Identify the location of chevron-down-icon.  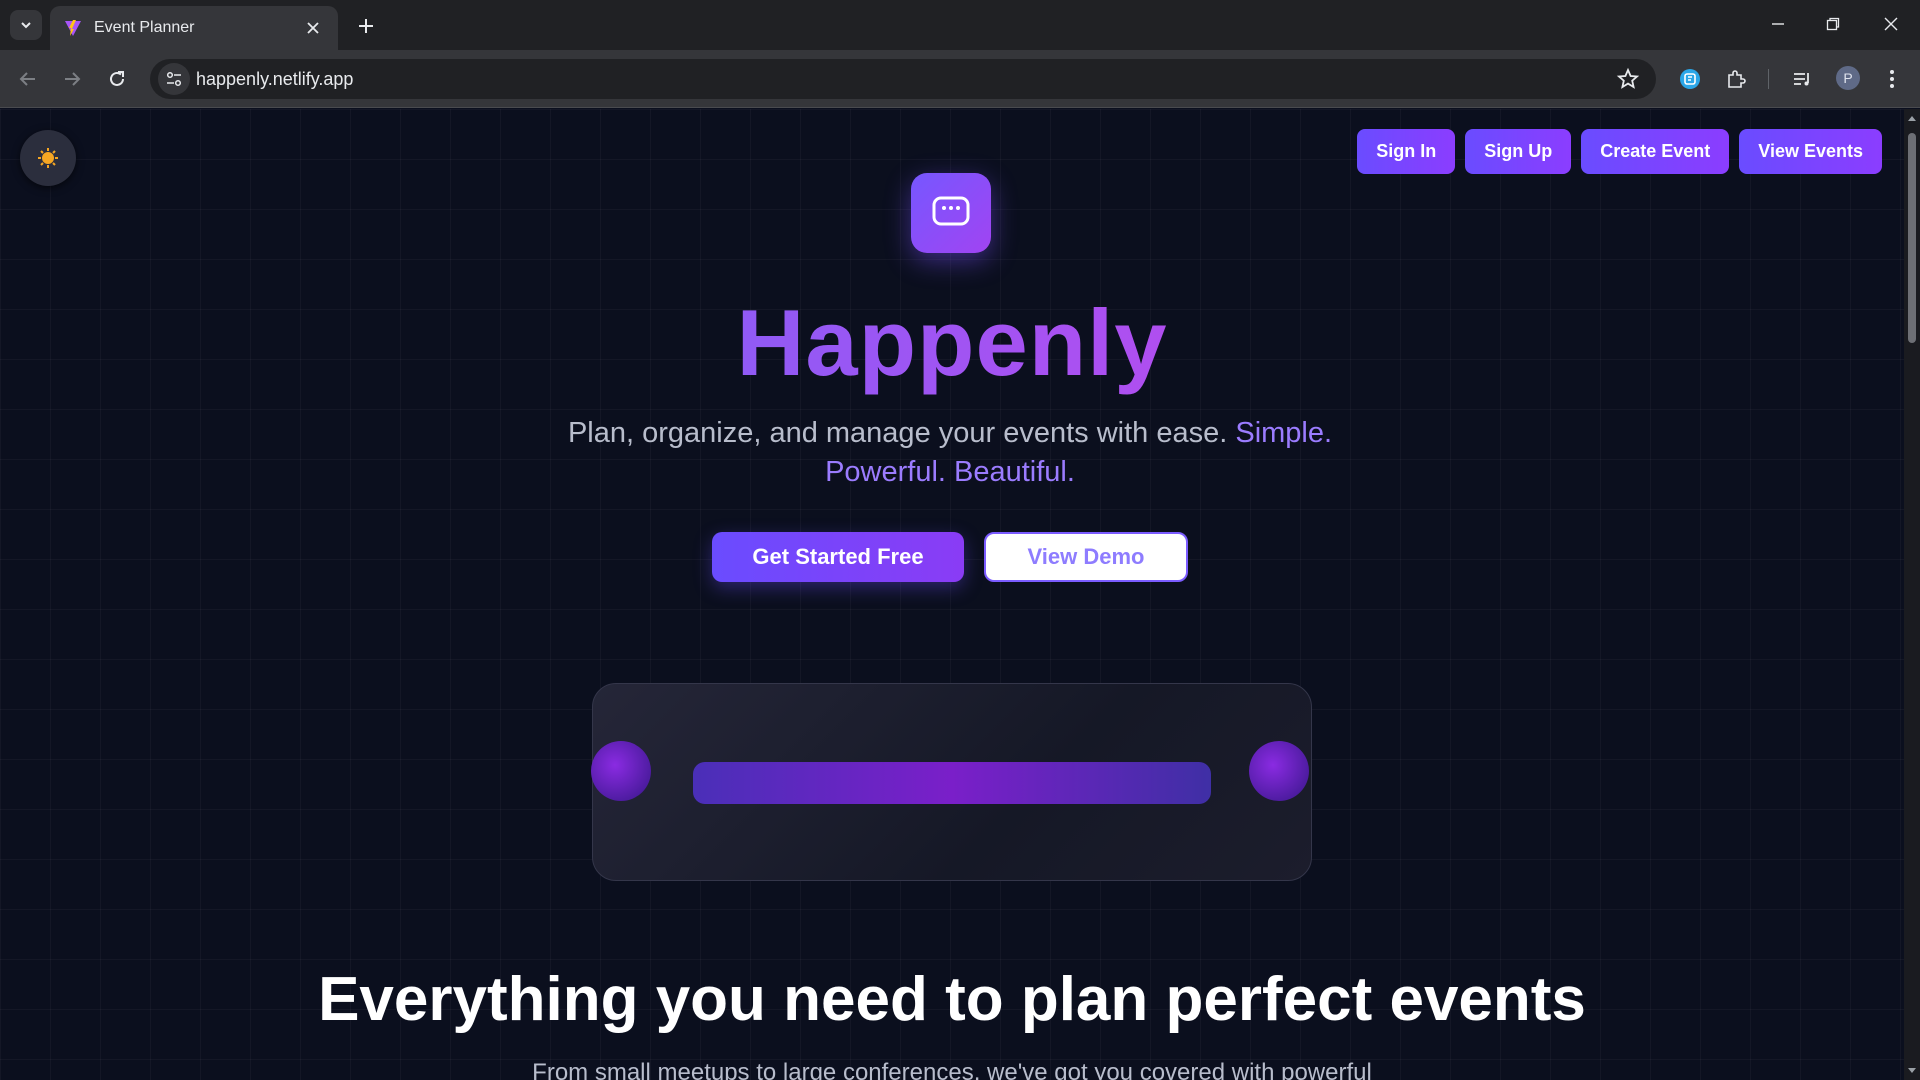
(26, 25).